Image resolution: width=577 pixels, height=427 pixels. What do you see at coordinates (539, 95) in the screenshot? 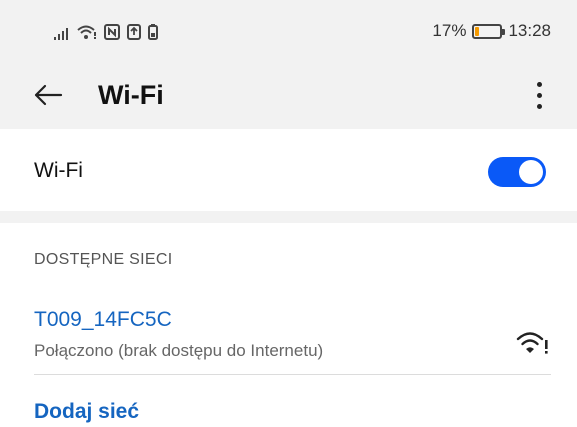
I see `more-vertical-icon` at bounding box center [539, 95].